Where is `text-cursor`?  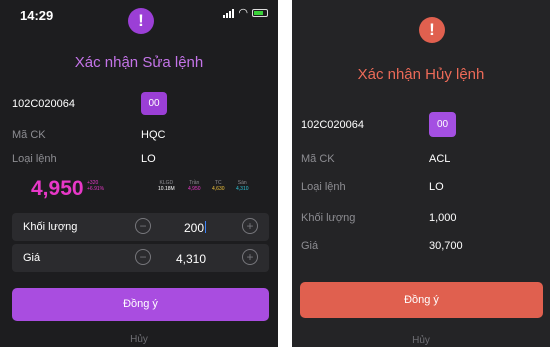 text-cursor is located at coordinates (205, 227).